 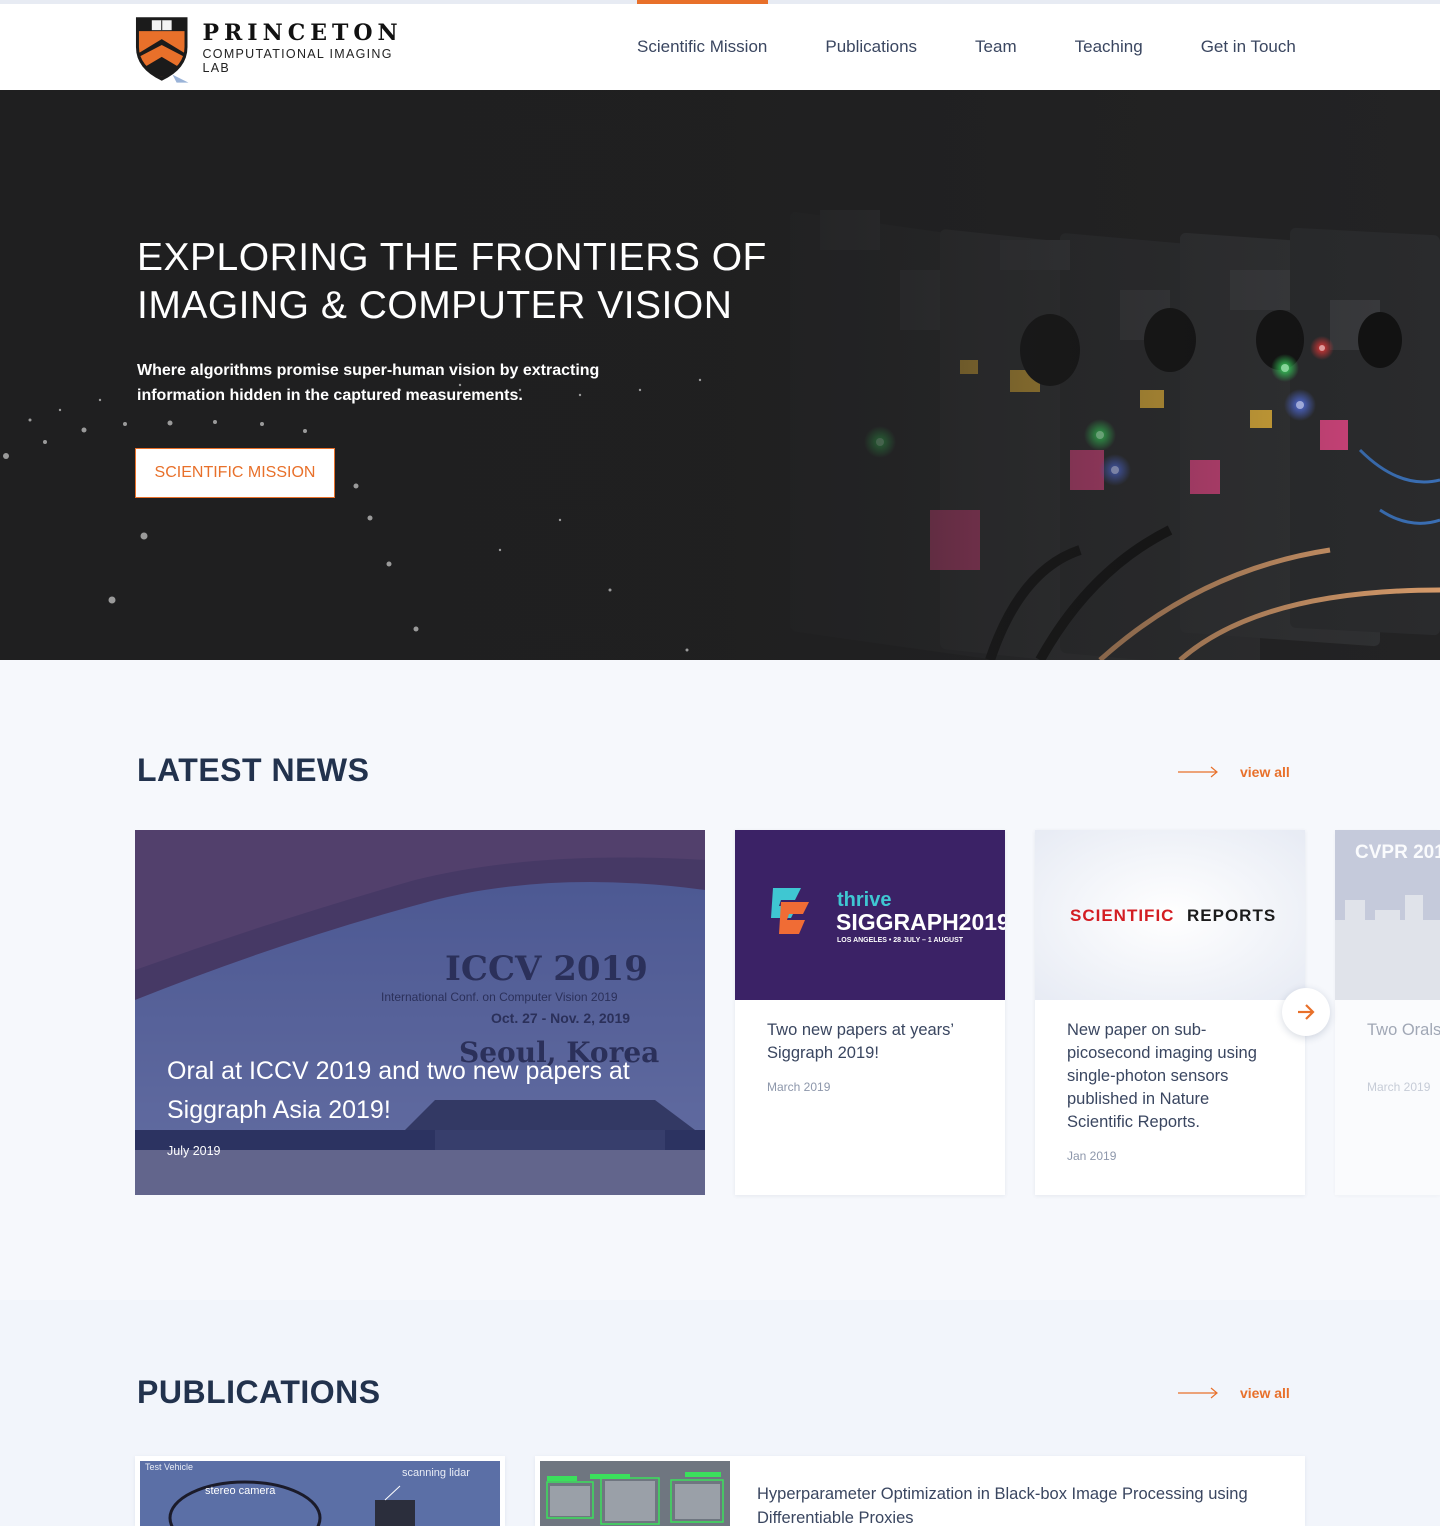 I want to click on scientific-mission-button: SCIENTIFIC MISSION, so click(x=235, y=473).